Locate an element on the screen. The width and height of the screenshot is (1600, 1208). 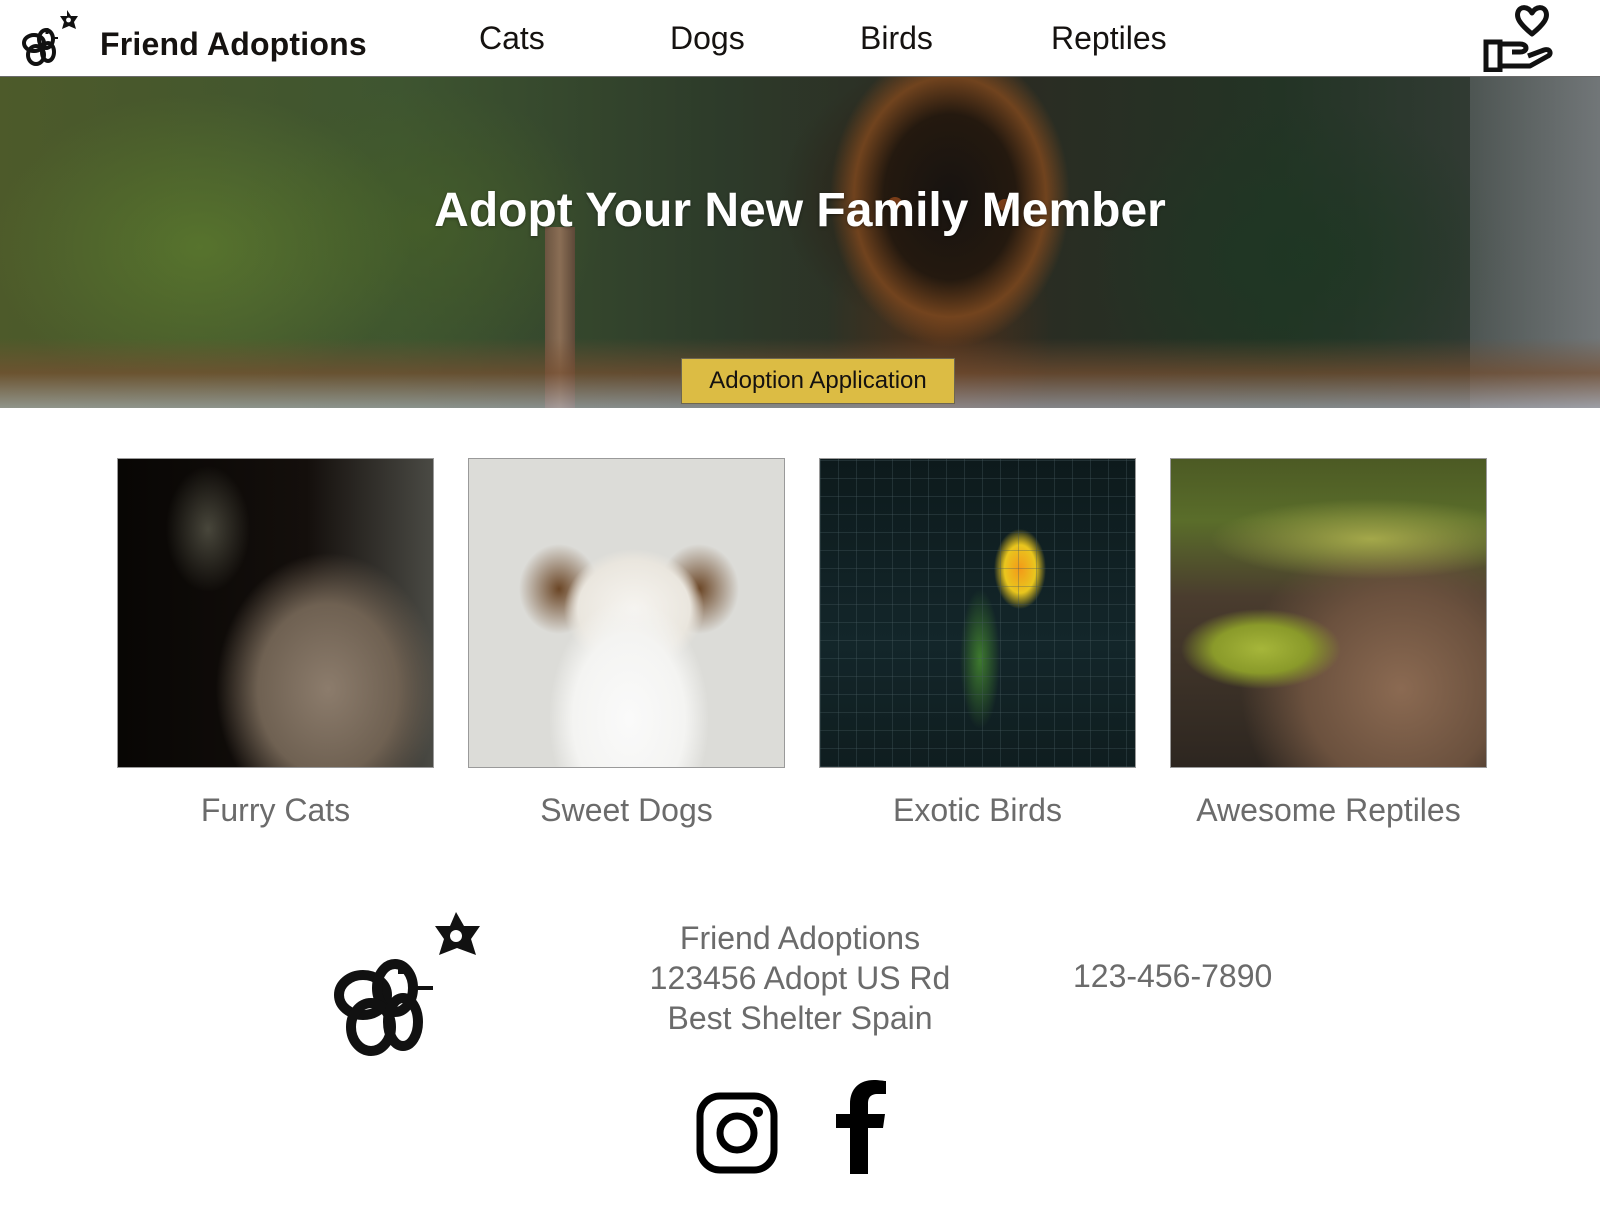
footer-street: 123456 Adopt US Rd is located at coordinates (800, 978).